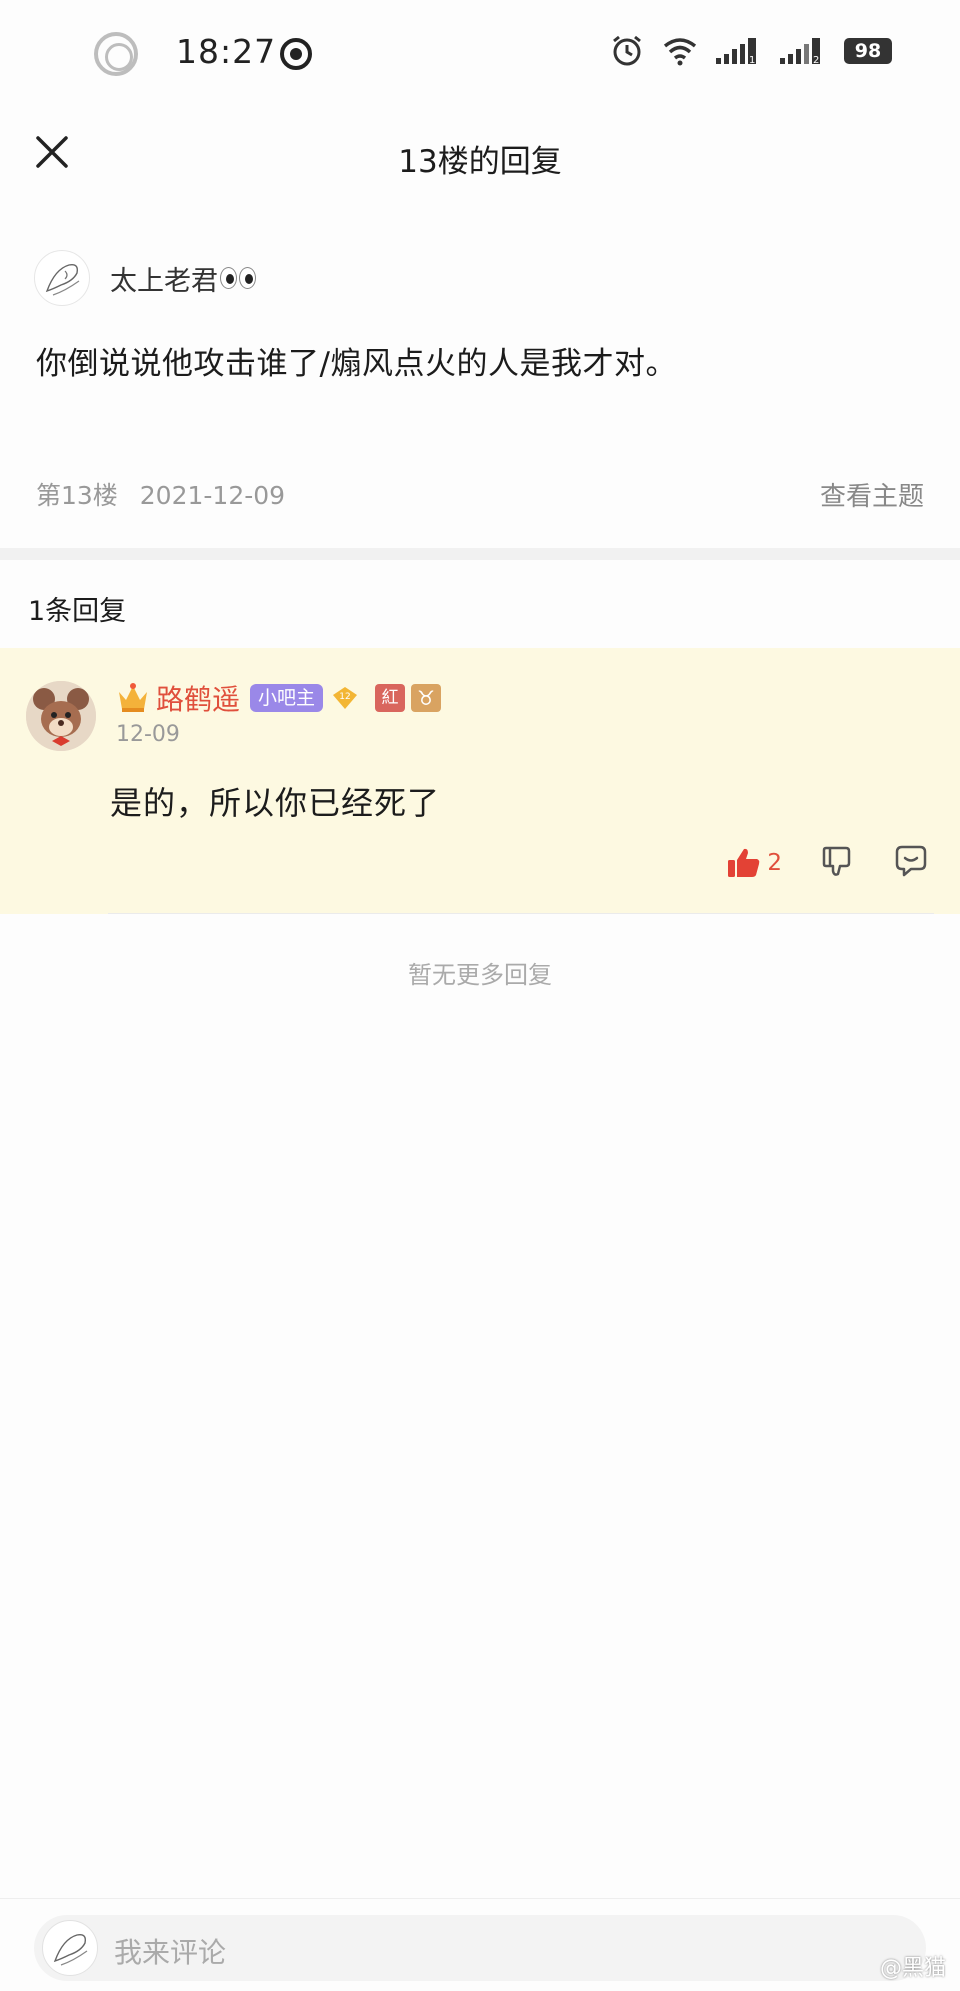  What do you see at coordinates (77, 611) in the screenshot?
I see `reply-count-heading: 1条回复` at bounding box center [77, 611].